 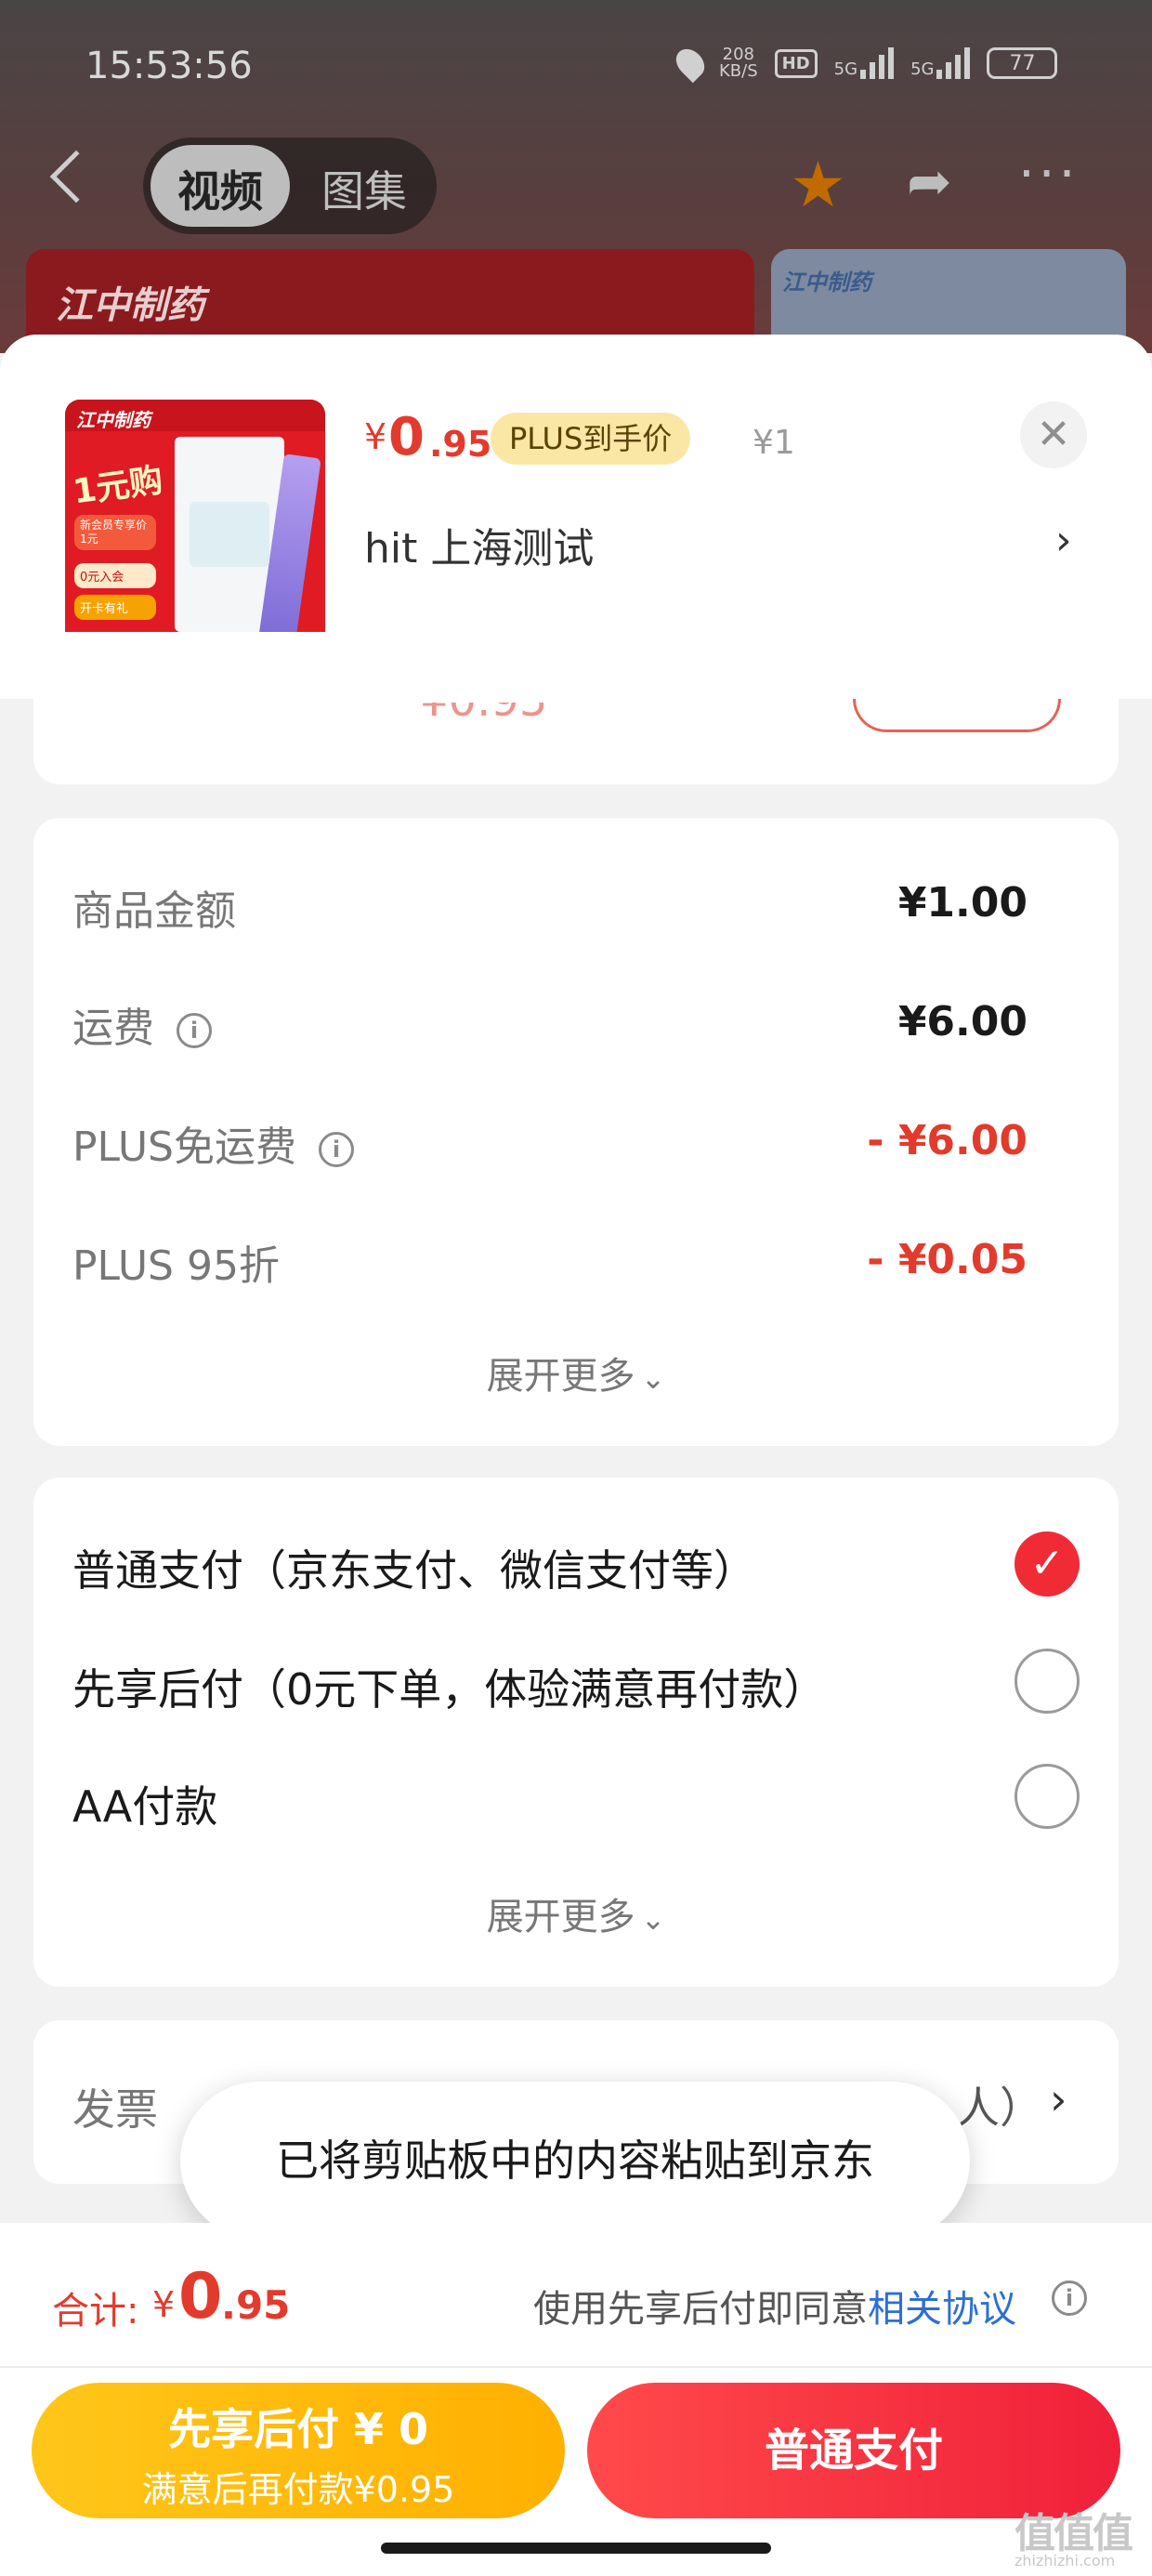 I want to click on payment-option-normal: 普通支付（京东支付、微信支付等）, so click(x=414, y=1567).